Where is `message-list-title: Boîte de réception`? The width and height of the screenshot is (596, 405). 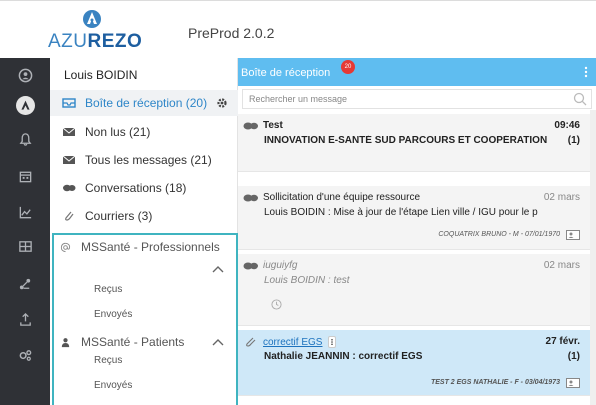
message-list-title: Boîte de réception is located at coordinates (286, 73).